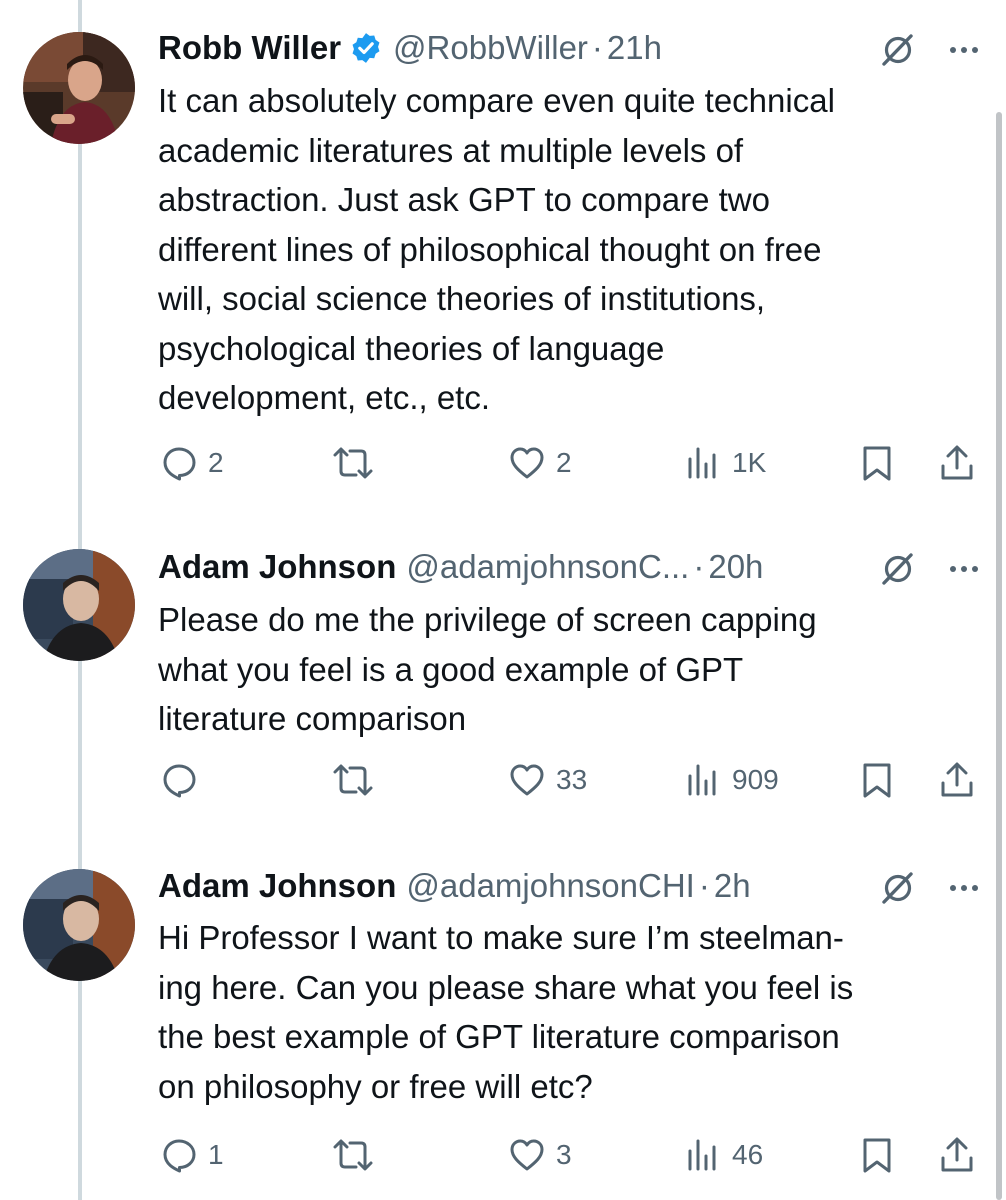 This screenshot has width=1006, height=1200. Describe the element at coordinates (366, 48) in the screenshot. I see `verified-badge-icon` at that location.